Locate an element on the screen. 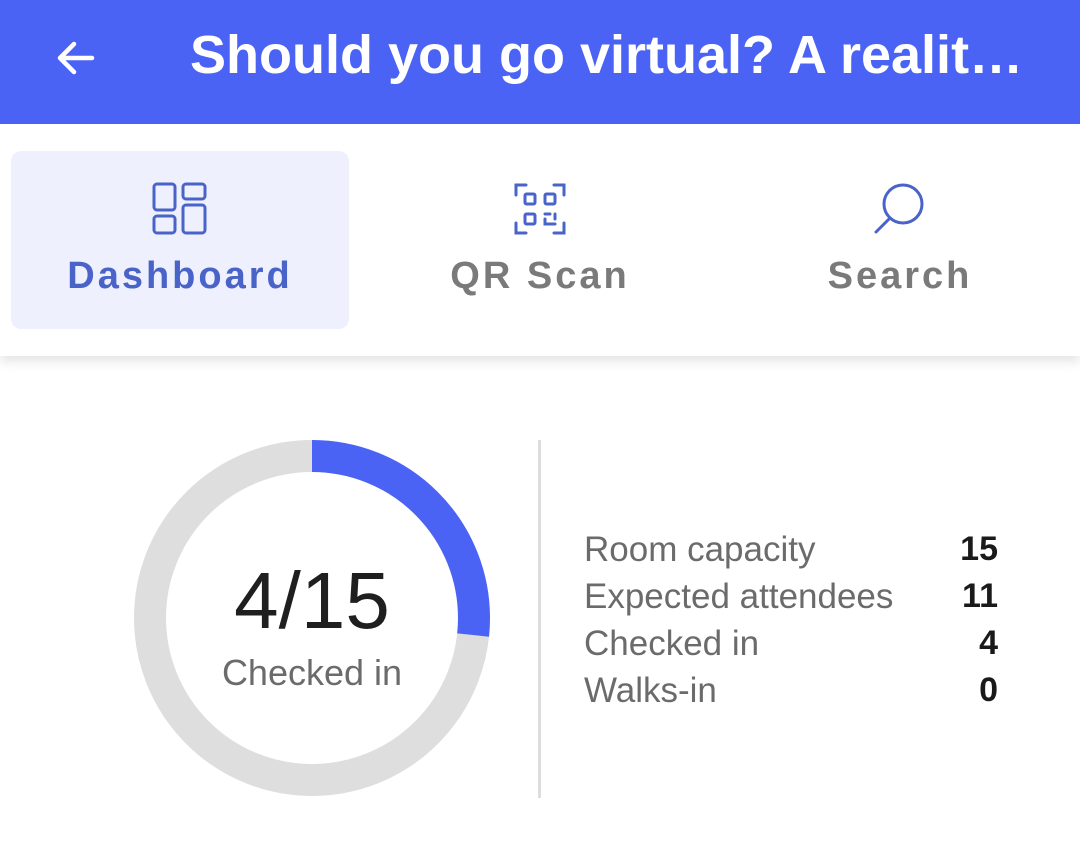  tab-label: QR Scan is located at coordinates (540, 276).